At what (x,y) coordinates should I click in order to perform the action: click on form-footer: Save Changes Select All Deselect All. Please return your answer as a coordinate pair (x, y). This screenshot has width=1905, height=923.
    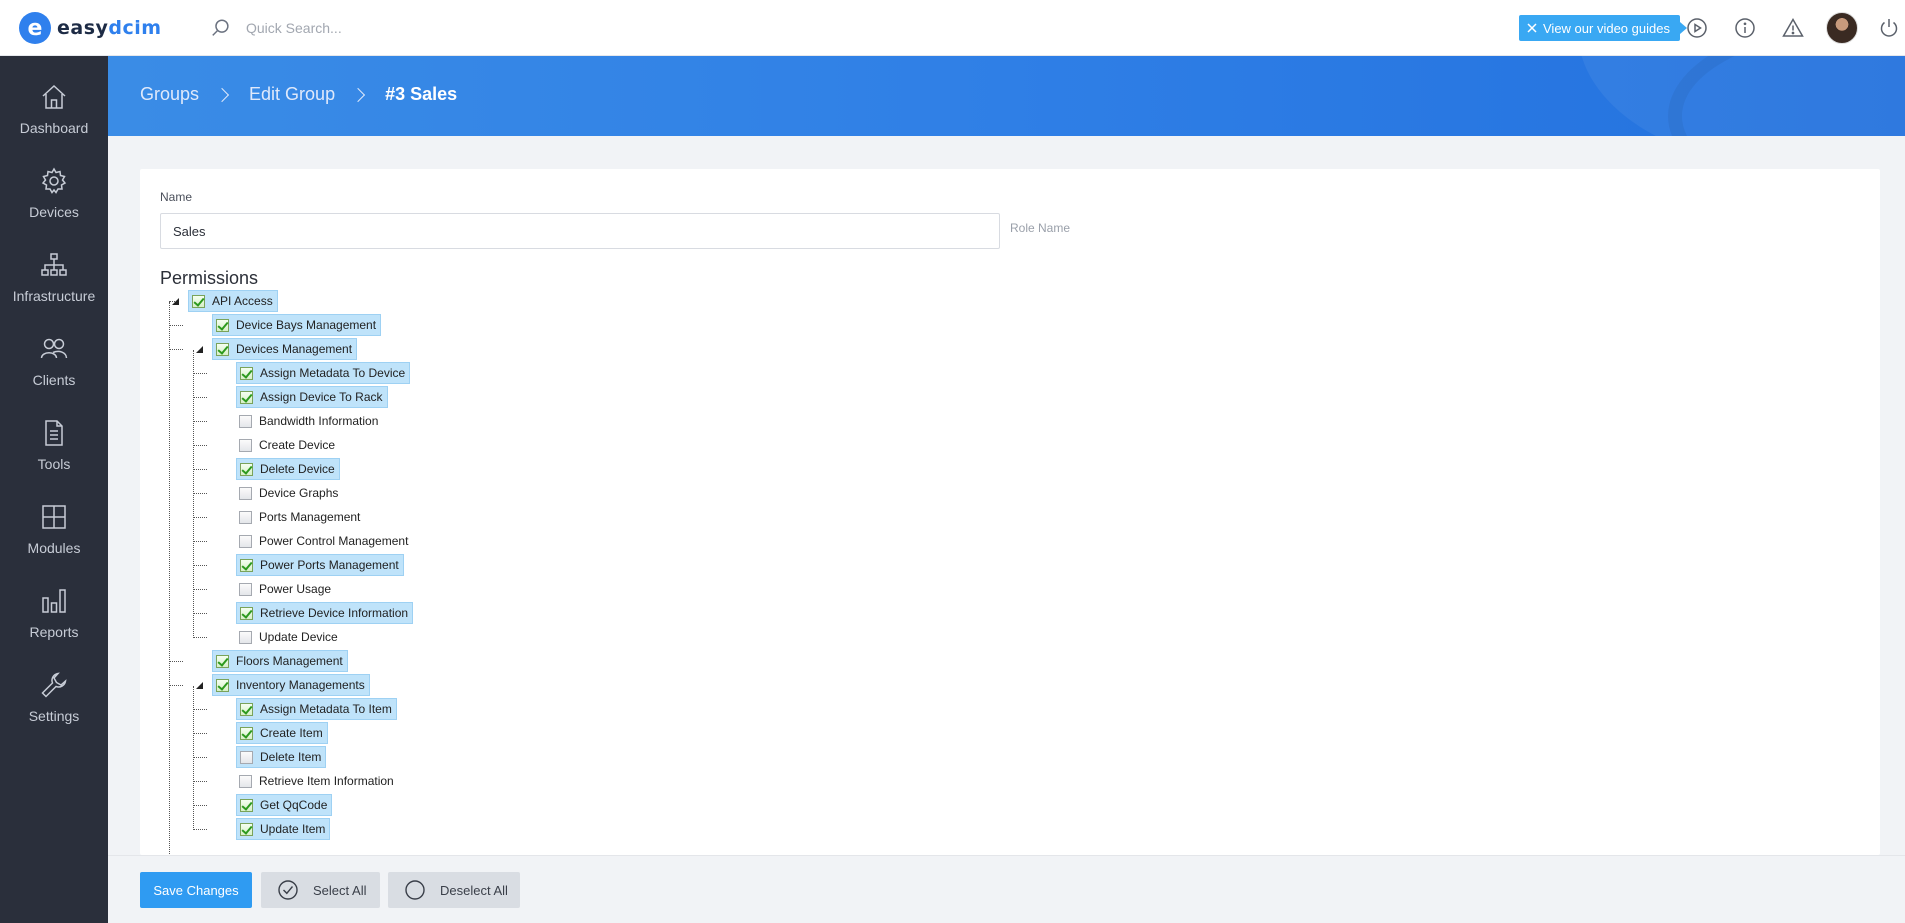
    Looking at the image, I should click on (1006, 889).